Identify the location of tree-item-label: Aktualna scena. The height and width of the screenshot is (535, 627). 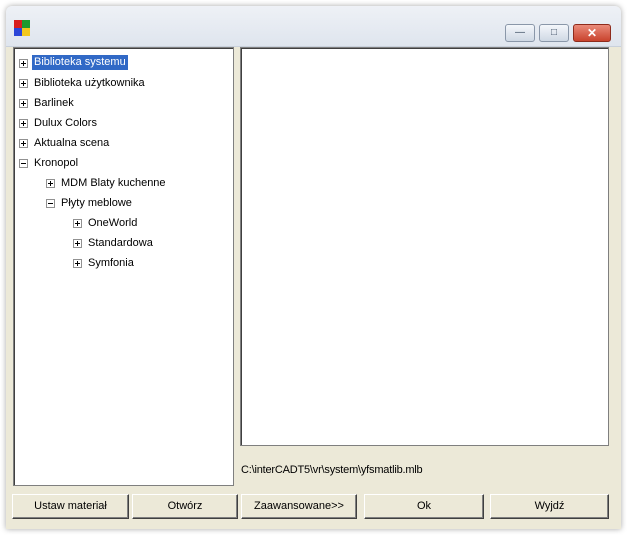
(72, 143).